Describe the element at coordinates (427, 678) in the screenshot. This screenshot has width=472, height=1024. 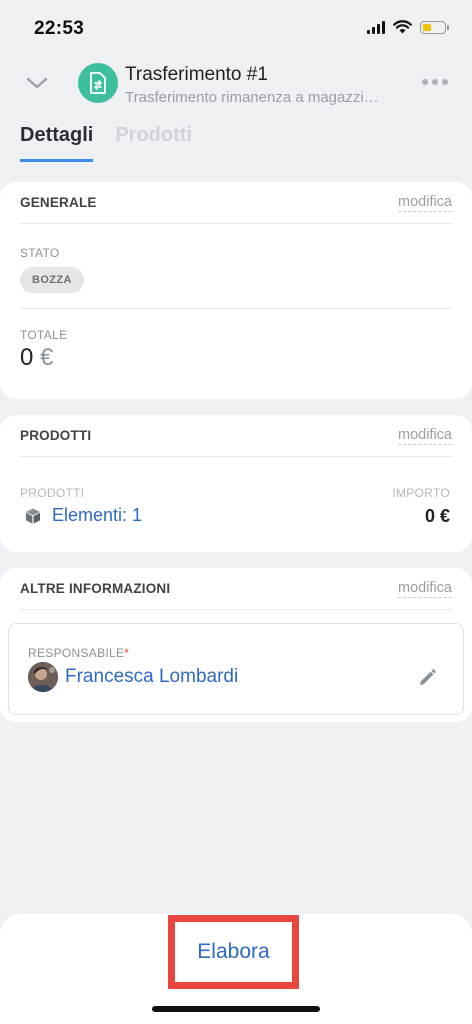
I see `pencil-icon` at that location.